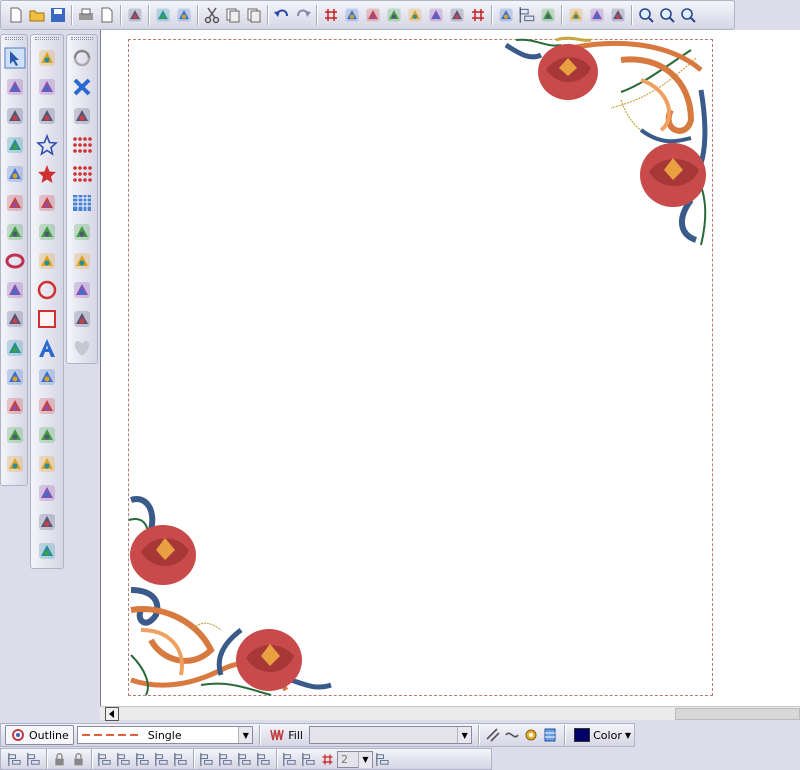 The width and height of the screenshot is (800, 770). What do you see at coordinates (106, 15) in the screenshot?
I see `print-preview-icon` at bounding box center [106, 15].